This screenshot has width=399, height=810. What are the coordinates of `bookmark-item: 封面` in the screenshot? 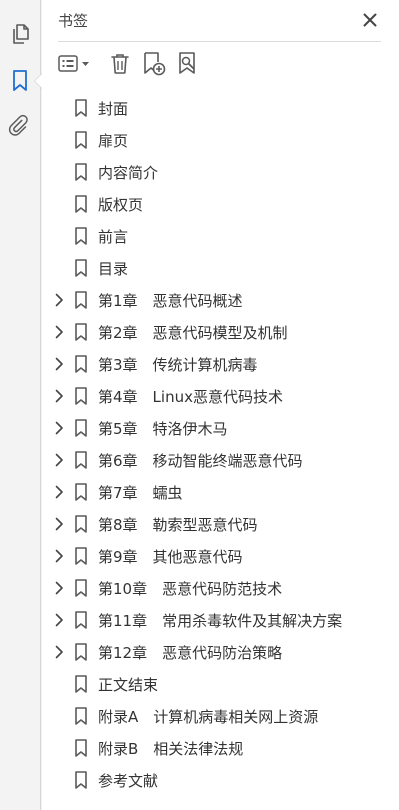 It's located at (220, 108).